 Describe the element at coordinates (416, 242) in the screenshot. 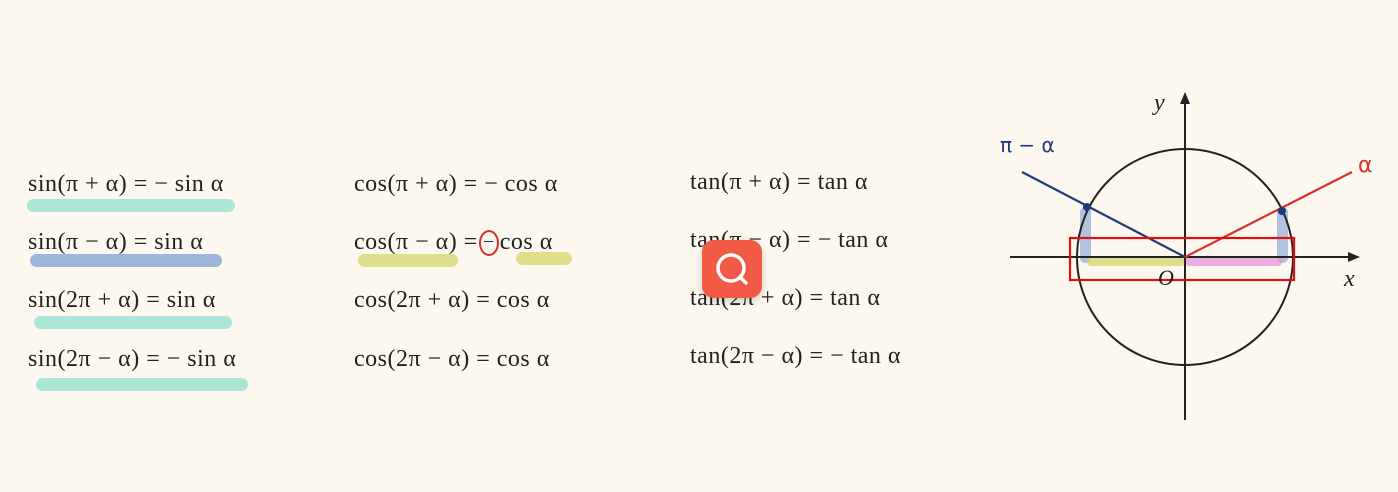

I see `formula-cos-row2-lhs: cos(π − α) =` at that location.